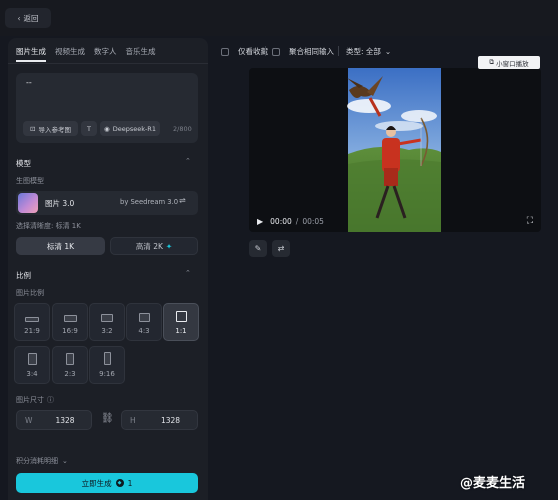  Describe the element at coordinates (60, 203) in the screenshot. I see `model-name: 图片 3.0` at that location.